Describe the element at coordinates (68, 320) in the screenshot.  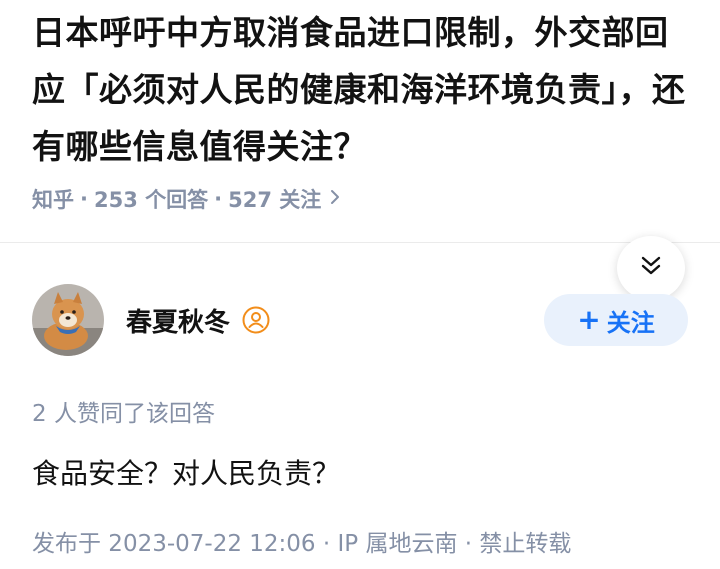
I see `avatar` at that location.